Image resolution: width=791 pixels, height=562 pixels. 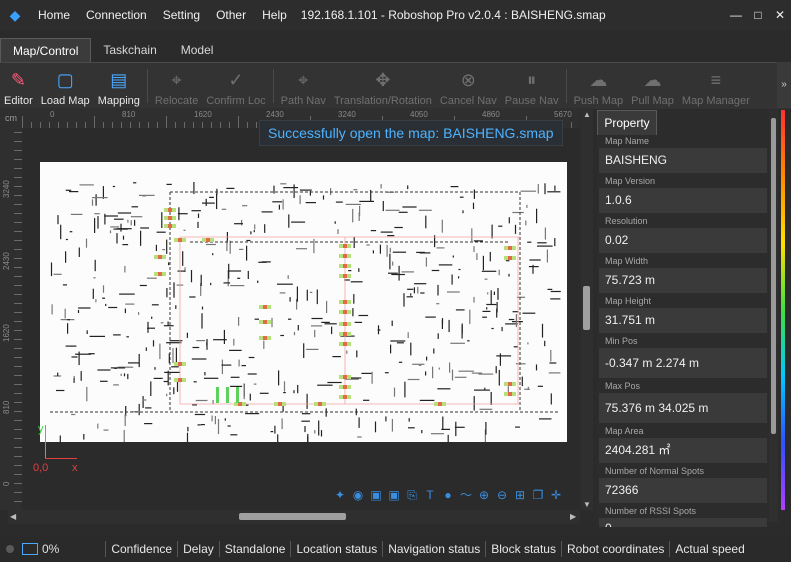 What do you see at coordinates (587, 504) in the screenshot?
I see `scroll-down-arrow-icon: ▼` at bounding box center [587, 504].